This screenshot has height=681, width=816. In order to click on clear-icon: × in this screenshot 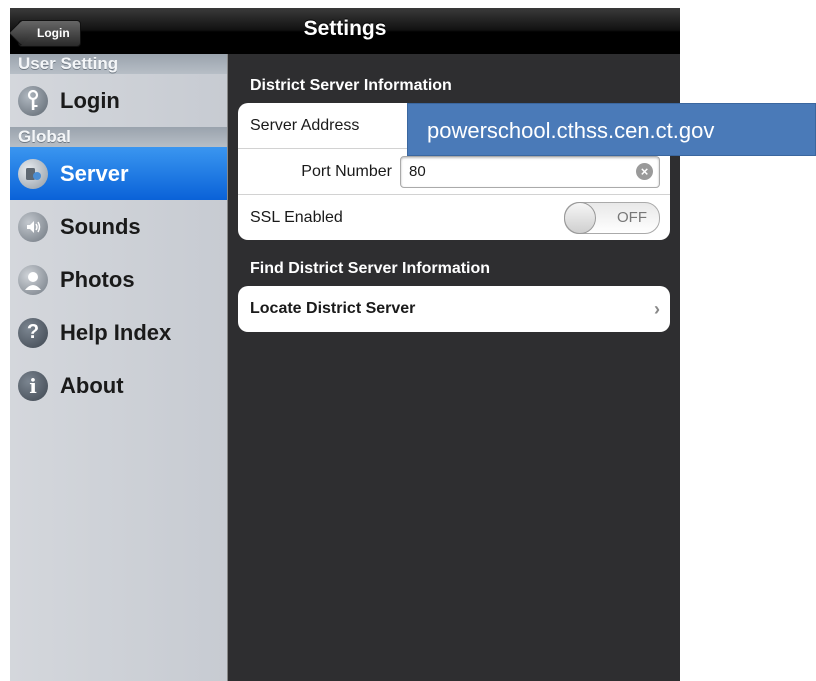, I will do `click(644, 171)`.